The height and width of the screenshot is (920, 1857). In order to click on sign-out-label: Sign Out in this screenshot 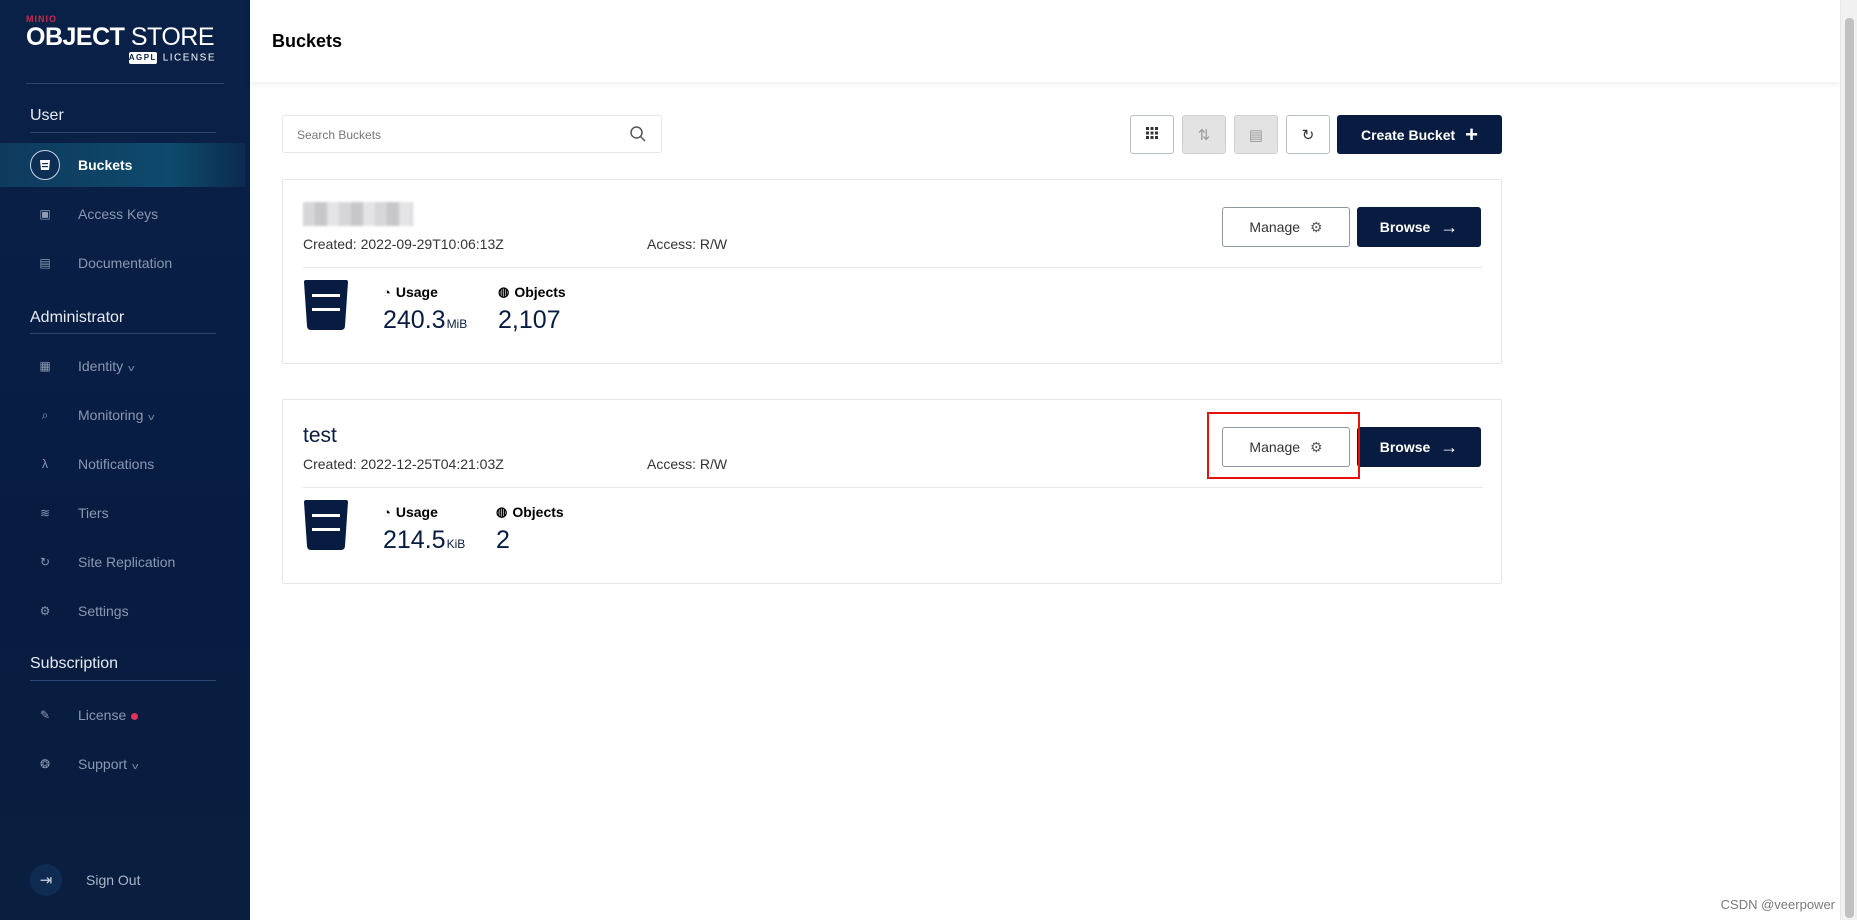, I will do `click(113, 880)`.